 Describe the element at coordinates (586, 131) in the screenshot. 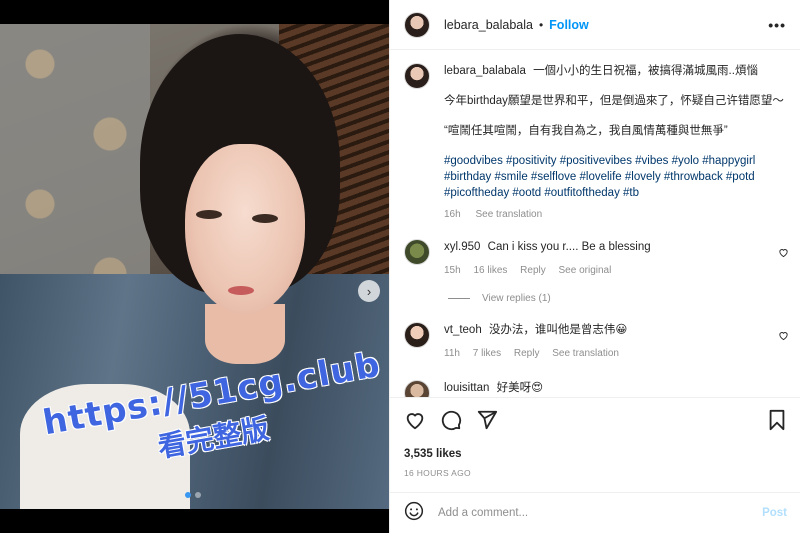

I see `caption-line-3: “喧鬧任其喧鬧，自有我自為之，我自風情萬種與世無爭”` at that location.